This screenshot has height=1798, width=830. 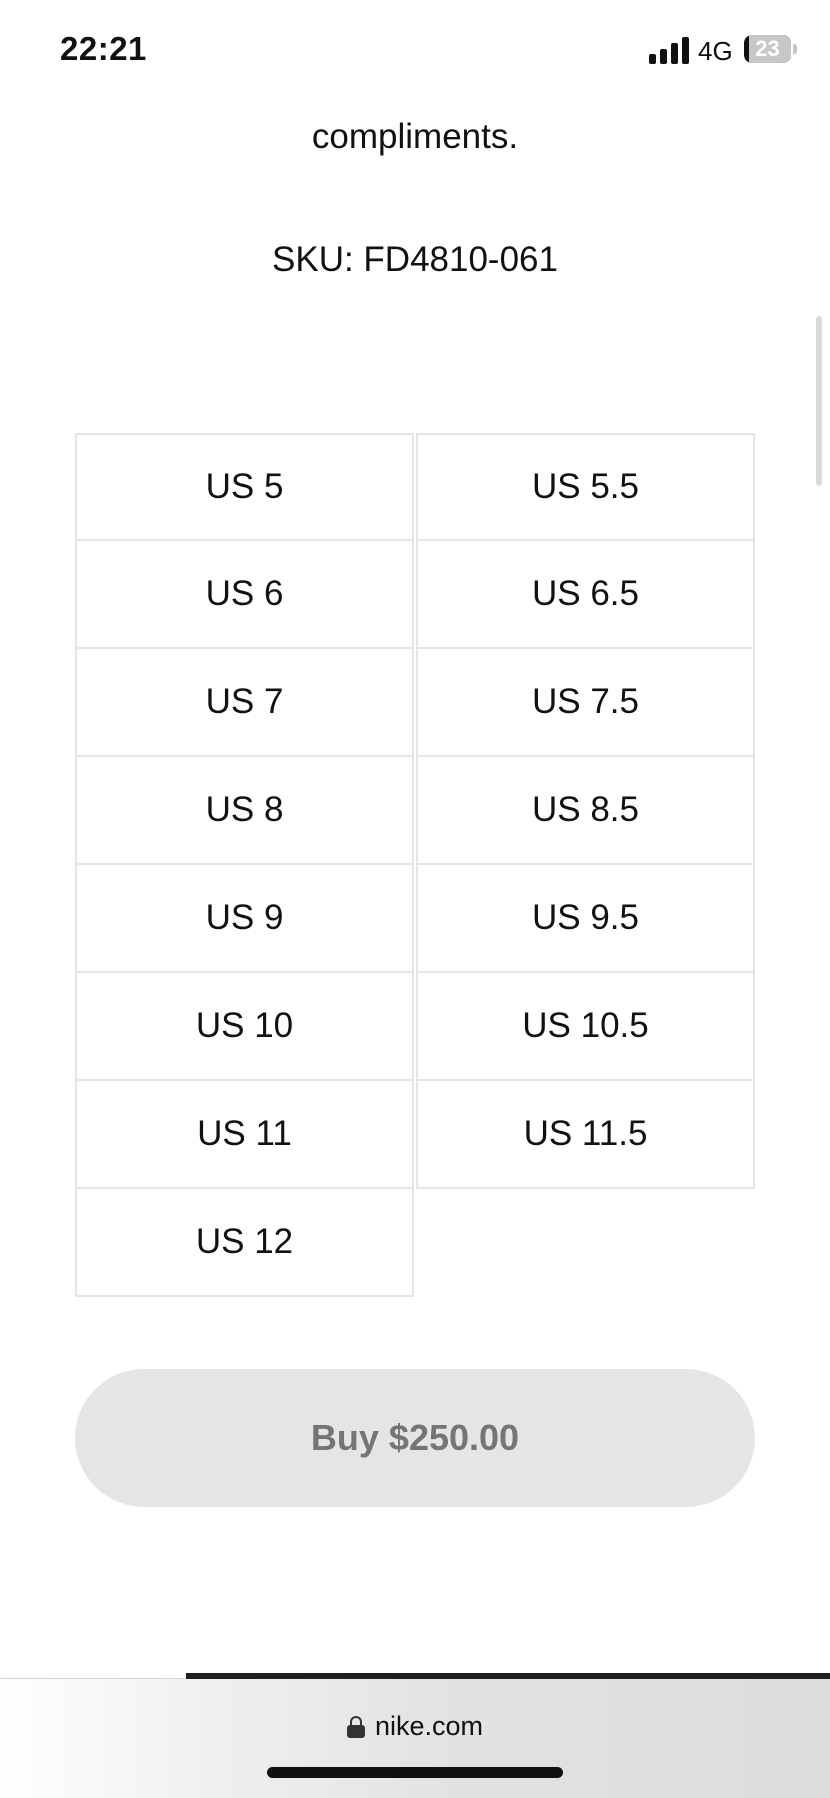 What do you see at coordinates (585, 1026) in the screenshot?
I see `size-option: US 10.5` at bounding box center [585, 1026].